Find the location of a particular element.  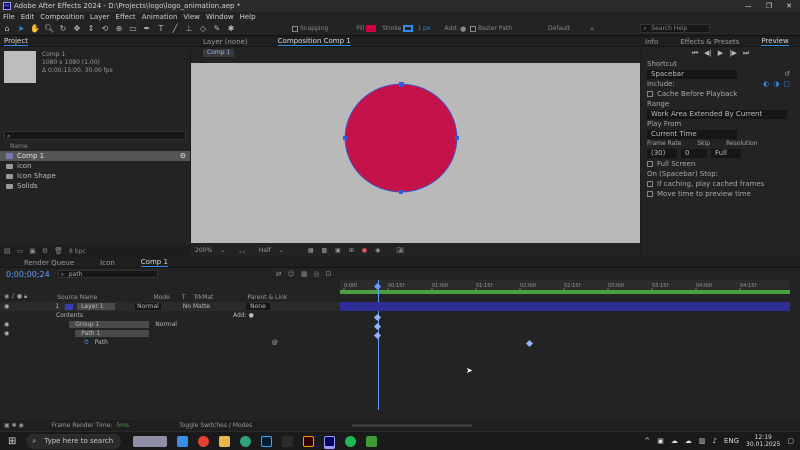

language-indicator: ENG is located at coordinates (731, 441).